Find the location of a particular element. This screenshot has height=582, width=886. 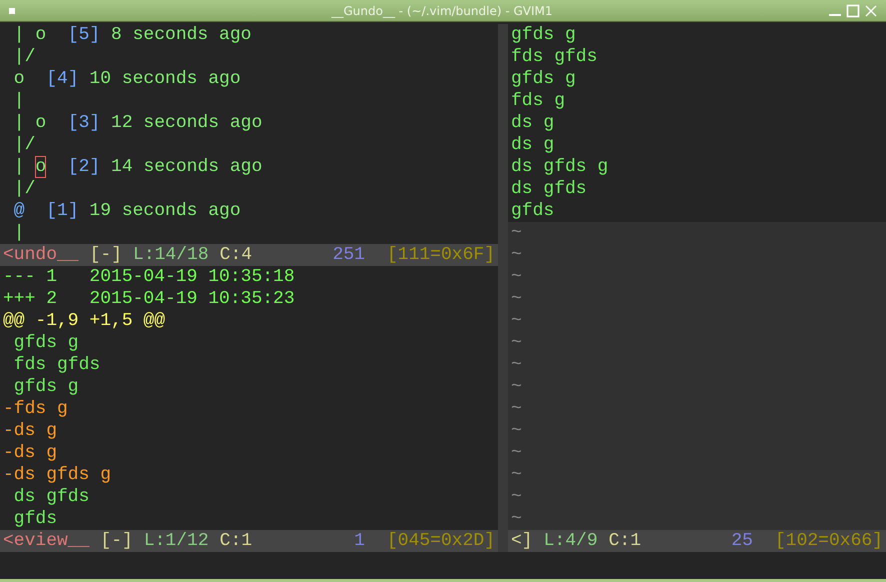

line-position: L:14/18 is located at coordinates (171, 255).